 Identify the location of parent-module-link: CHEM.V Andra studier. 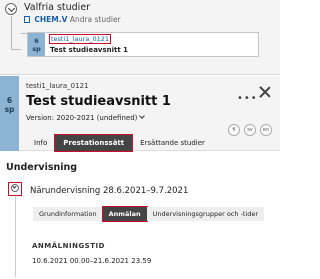
(72, 19).